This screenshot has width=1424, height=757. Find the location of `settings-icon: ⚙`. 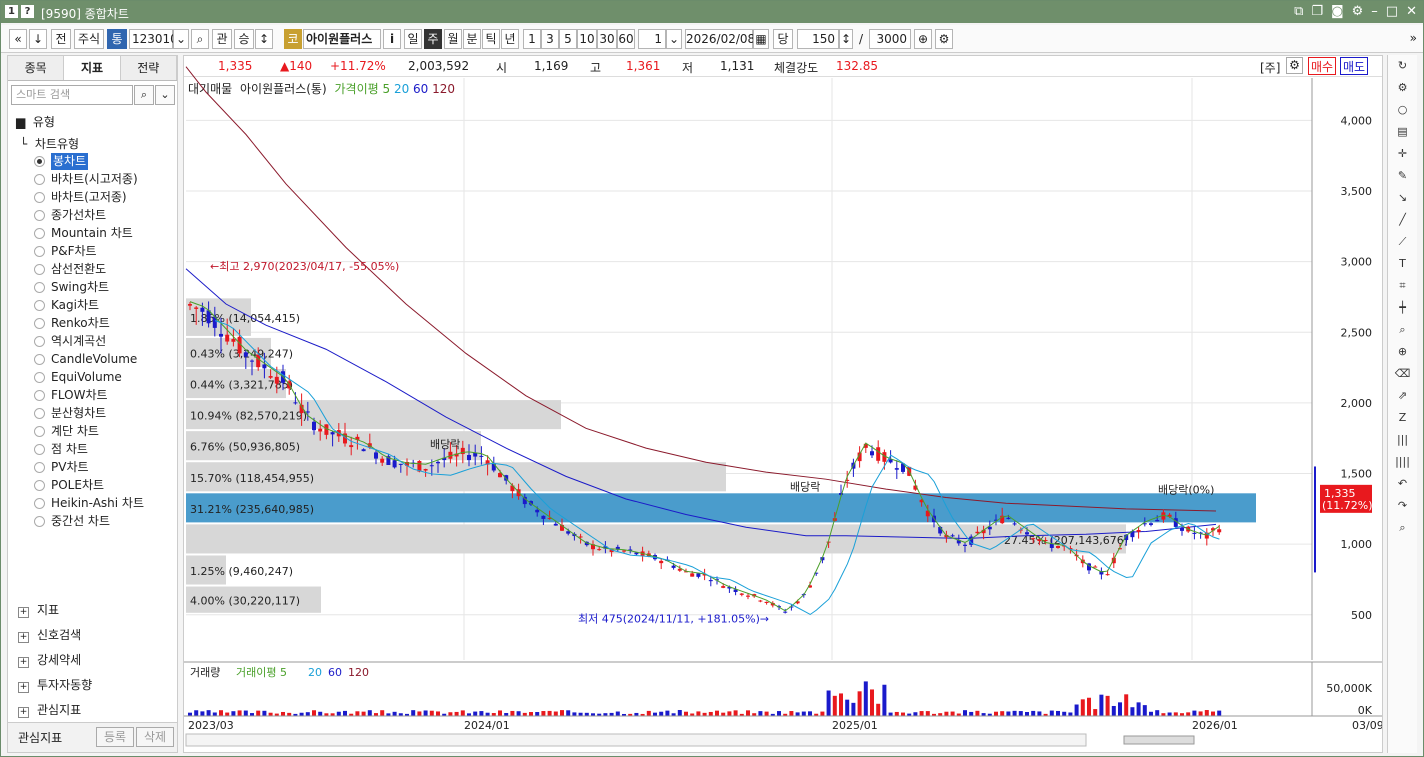

settings-icon: ⚙ is located at coordinates (944, 39).